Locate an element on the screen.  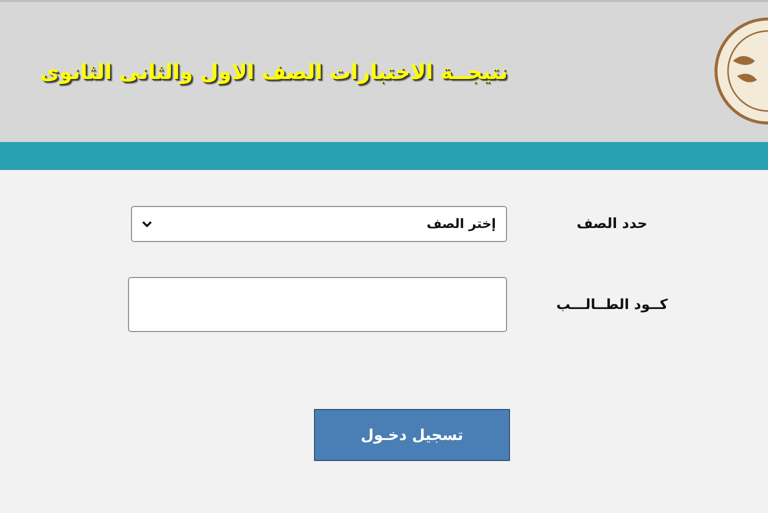
ministry-seal-icon is located at coordinates (740, 71).